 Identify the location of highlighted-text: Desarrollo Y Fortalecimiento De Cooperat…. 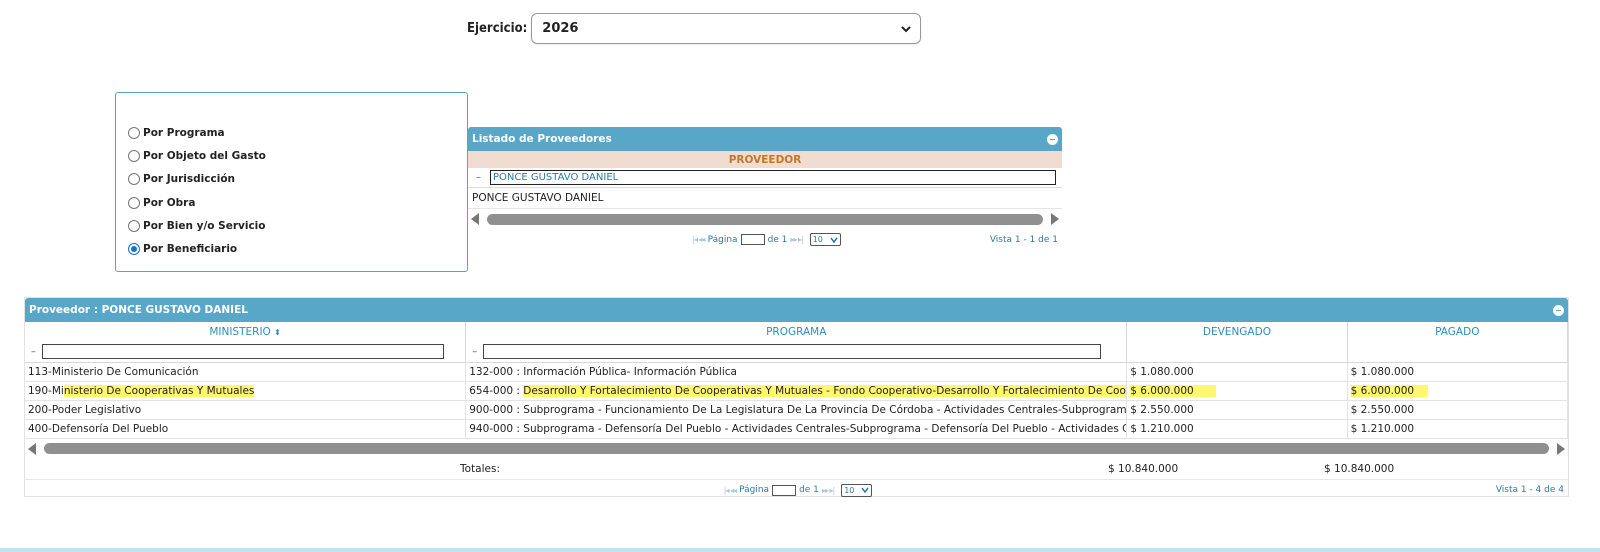
(824, 390).